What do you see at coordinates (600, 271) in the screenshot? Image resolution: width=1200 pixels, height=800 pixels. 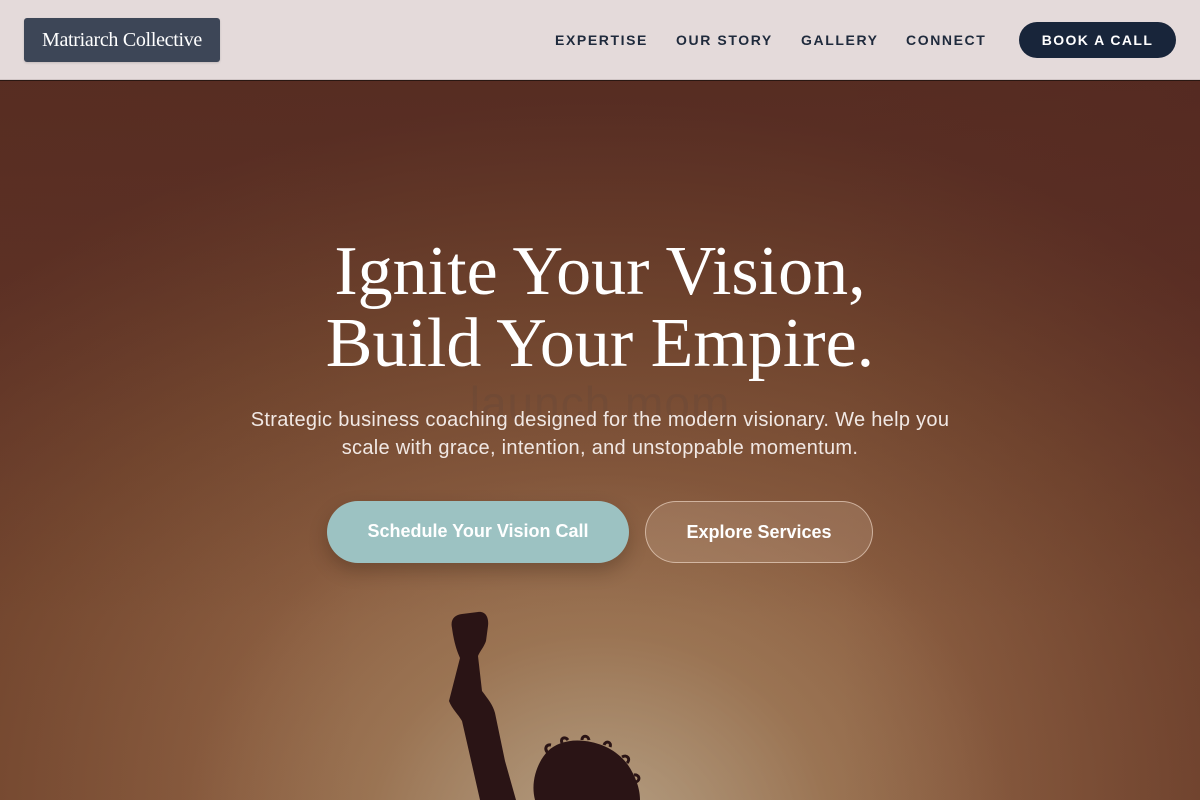 I see `hero-headline-line-1: Ignite Your Vision,` at bounding box center [600, 271].